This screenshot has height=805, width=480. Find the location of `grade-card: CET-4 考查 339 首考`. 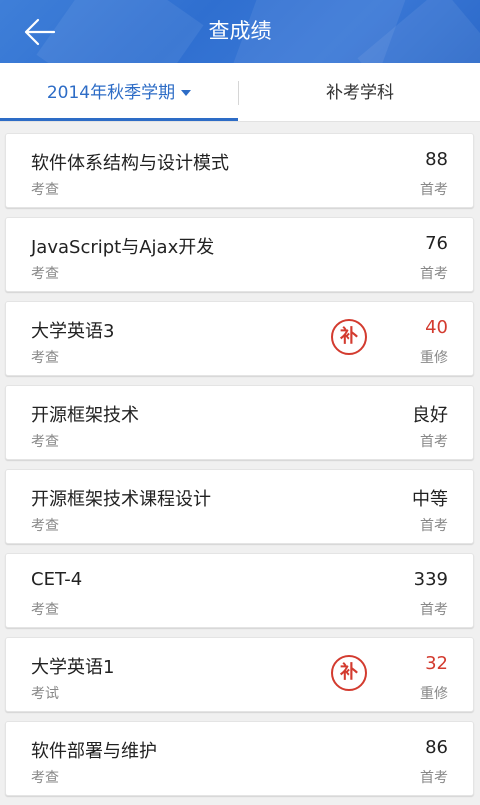

grade-card: CET-4 考查 339 首考 is located at coordinates (239, 590).